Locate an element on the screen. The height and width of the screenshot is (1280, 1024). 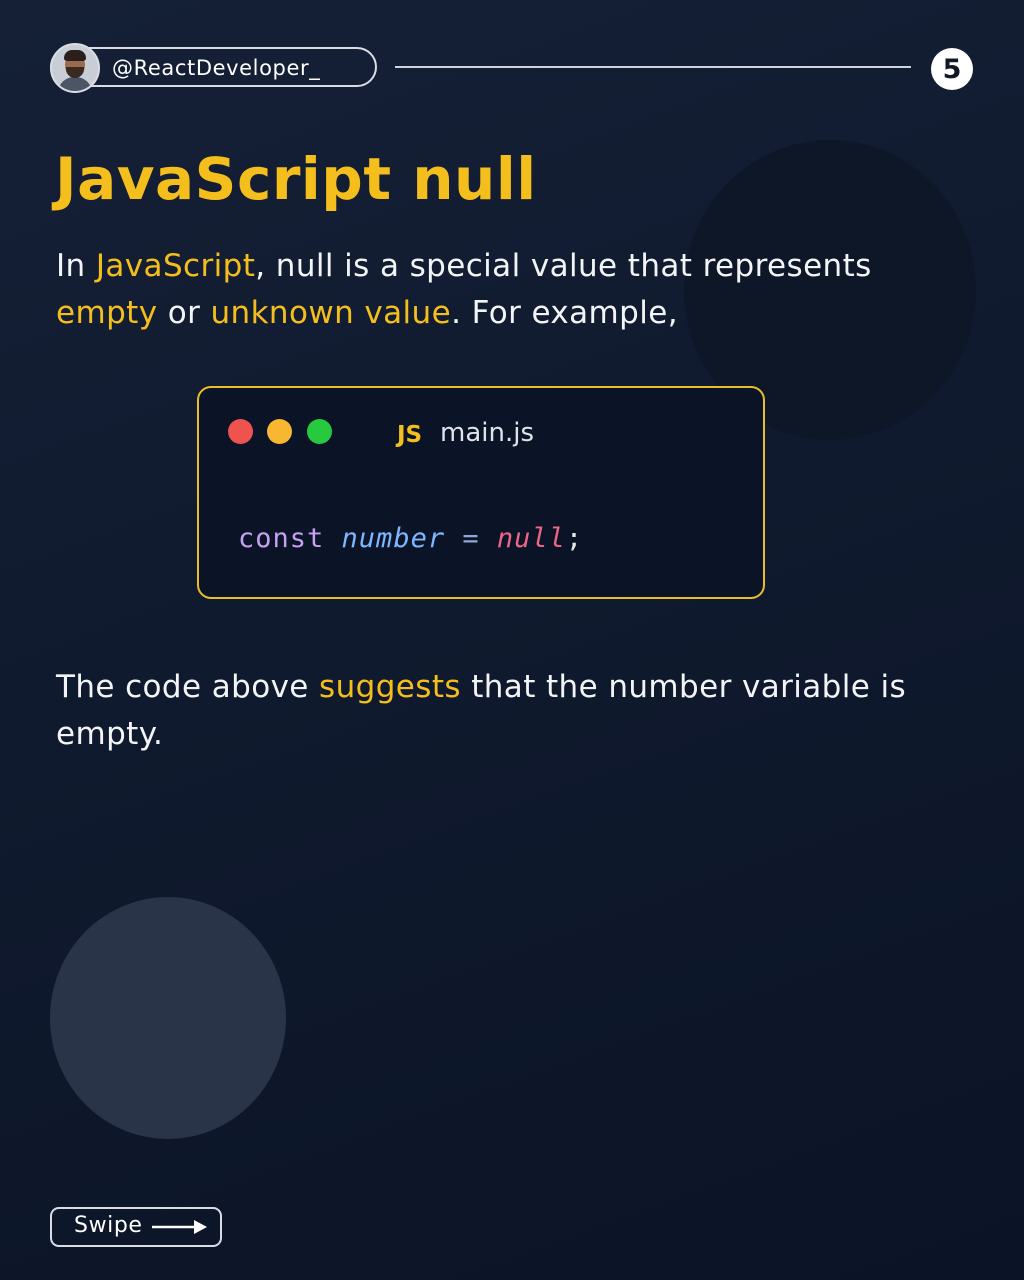
header-divider is located at coordinates (653, 67).